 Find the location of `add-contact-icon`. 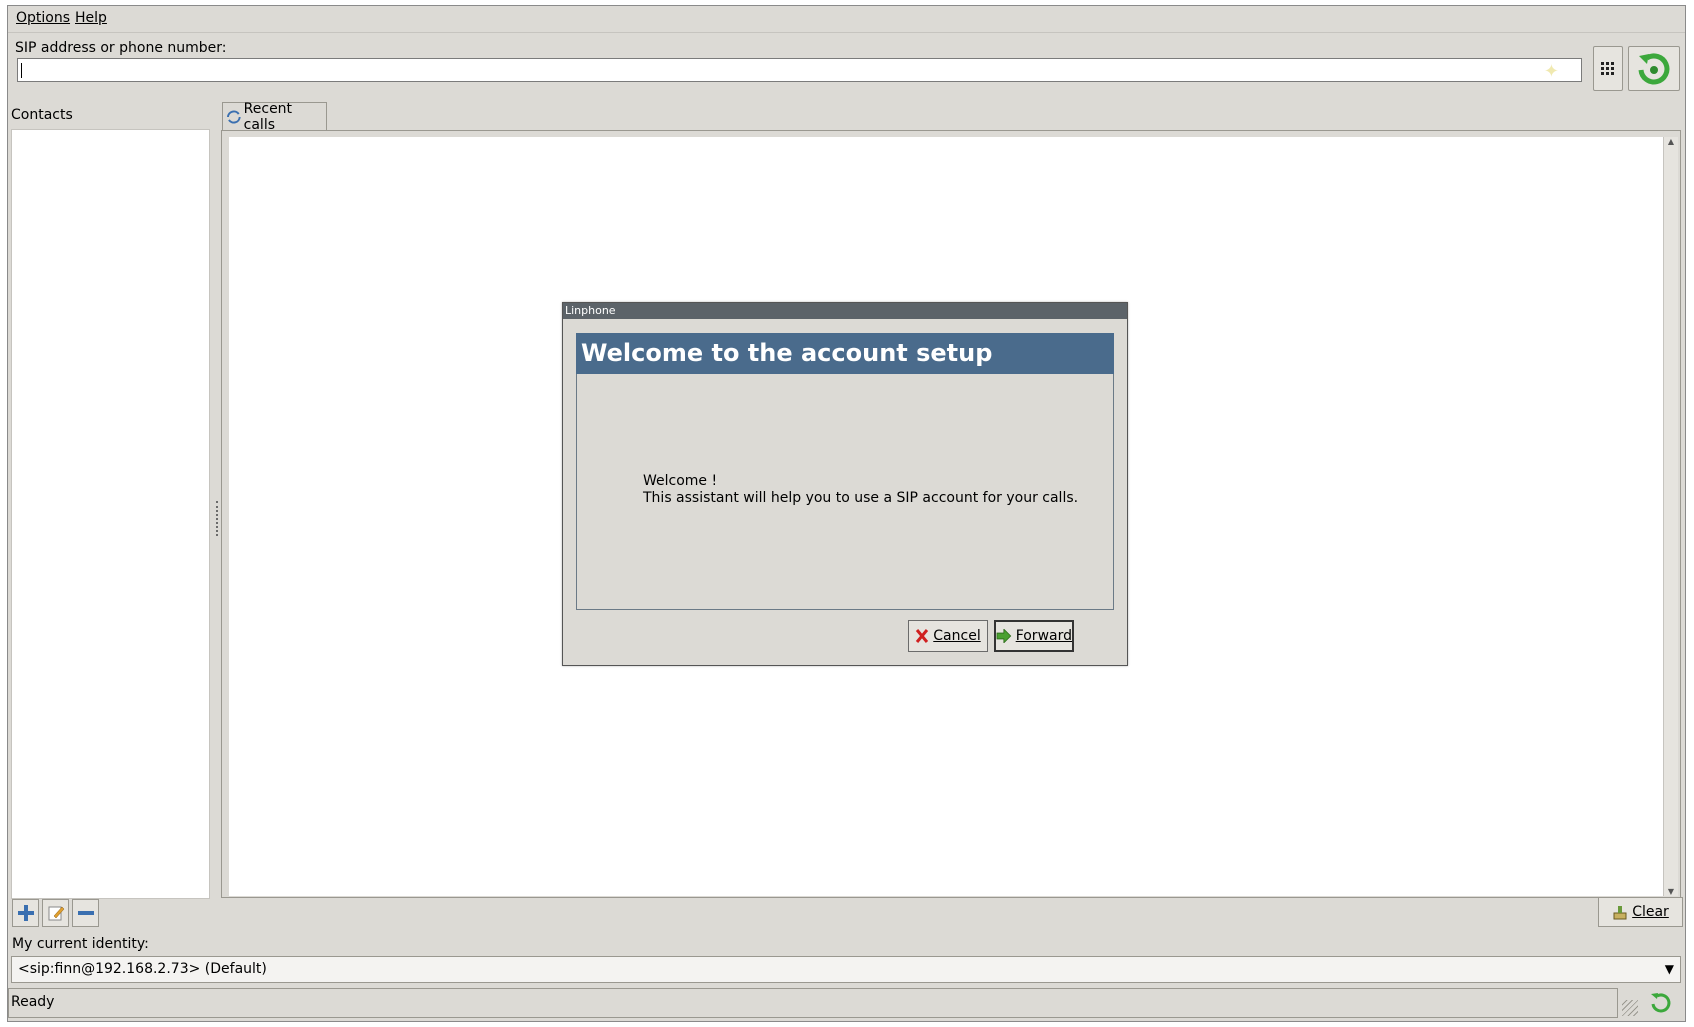

add-contact-icon is located at coordinates (25, 913).